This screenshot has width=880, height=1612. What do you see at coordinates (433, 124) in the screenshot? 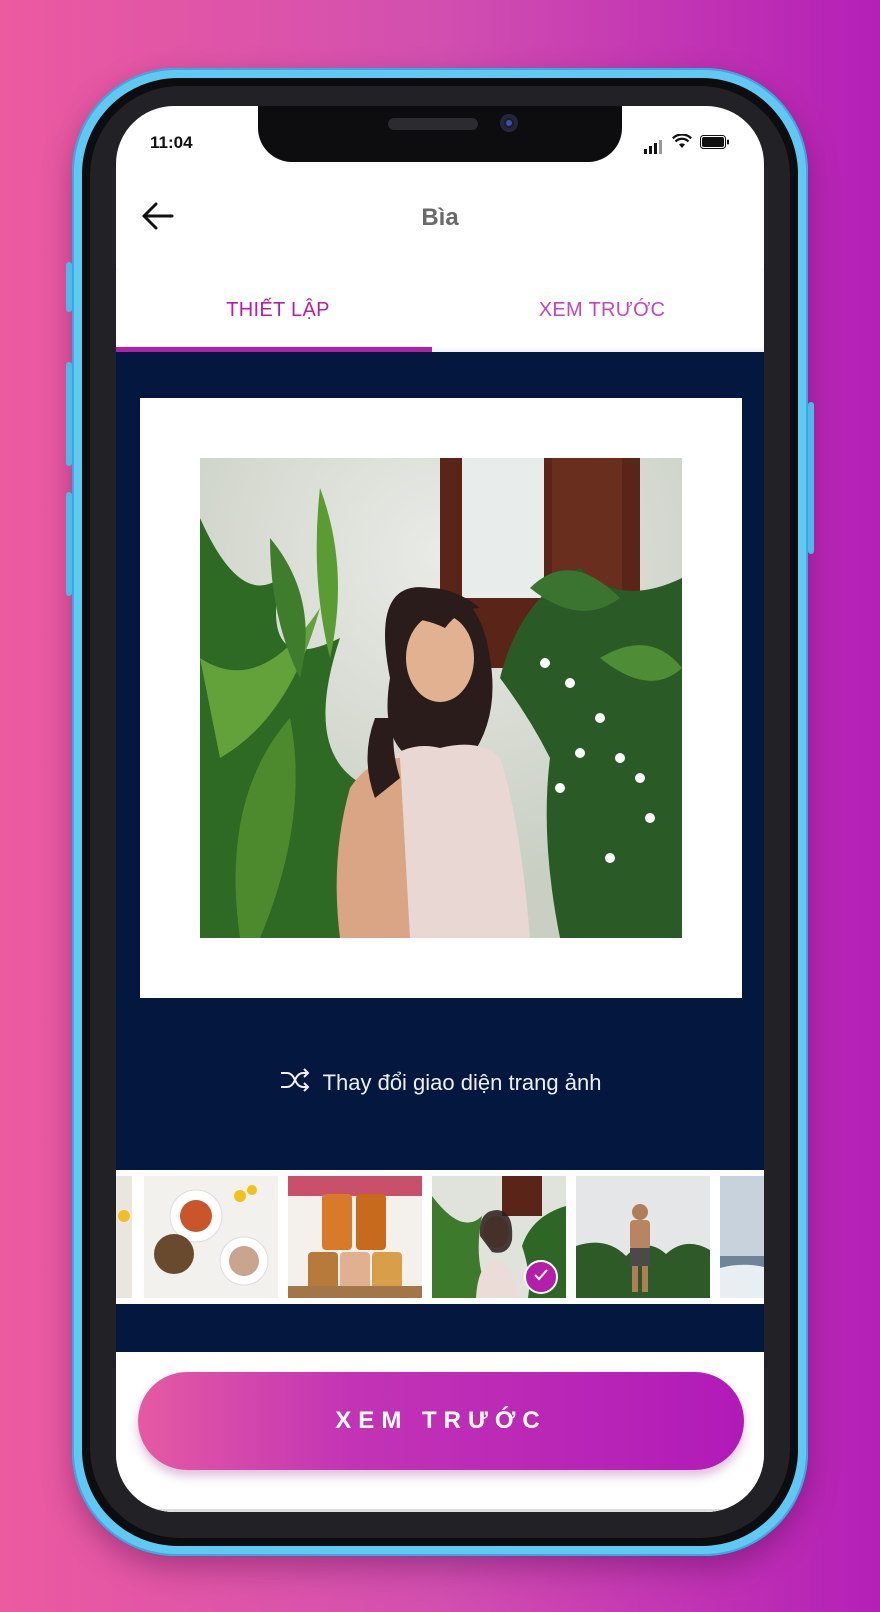
I see `speaker` at bounding box center [433, 124].